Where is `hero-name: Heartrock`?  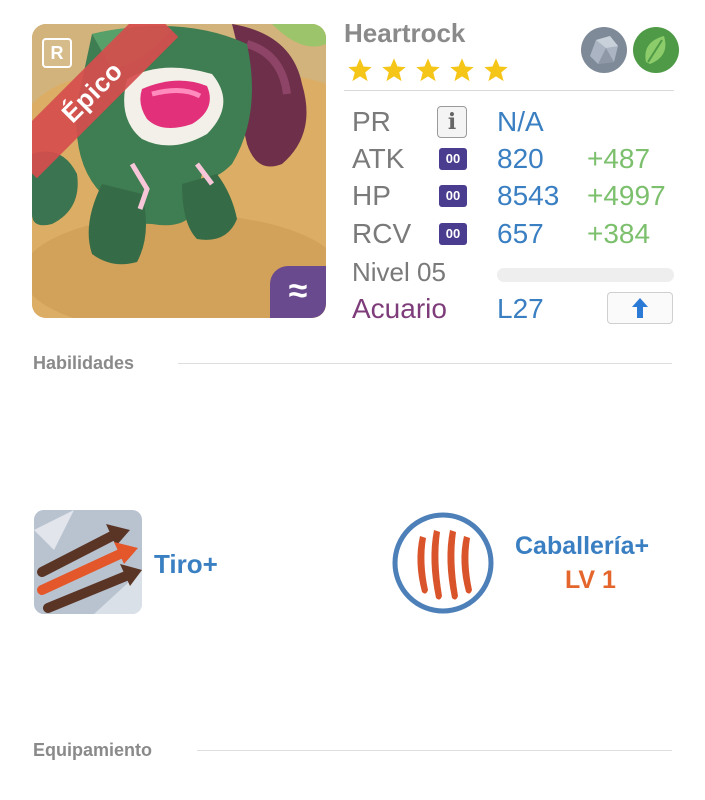
hero-name: Heartrock is located at coordinates (405, 33).